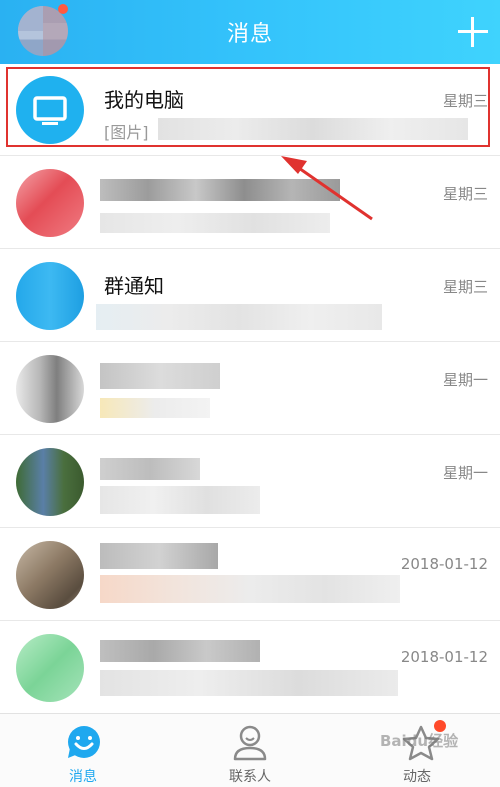 This screenshot has height=787, width=500. Describe the element at coordinates (84, 742) in the screenshot. I see `smiley-bubble-icon` at that location.